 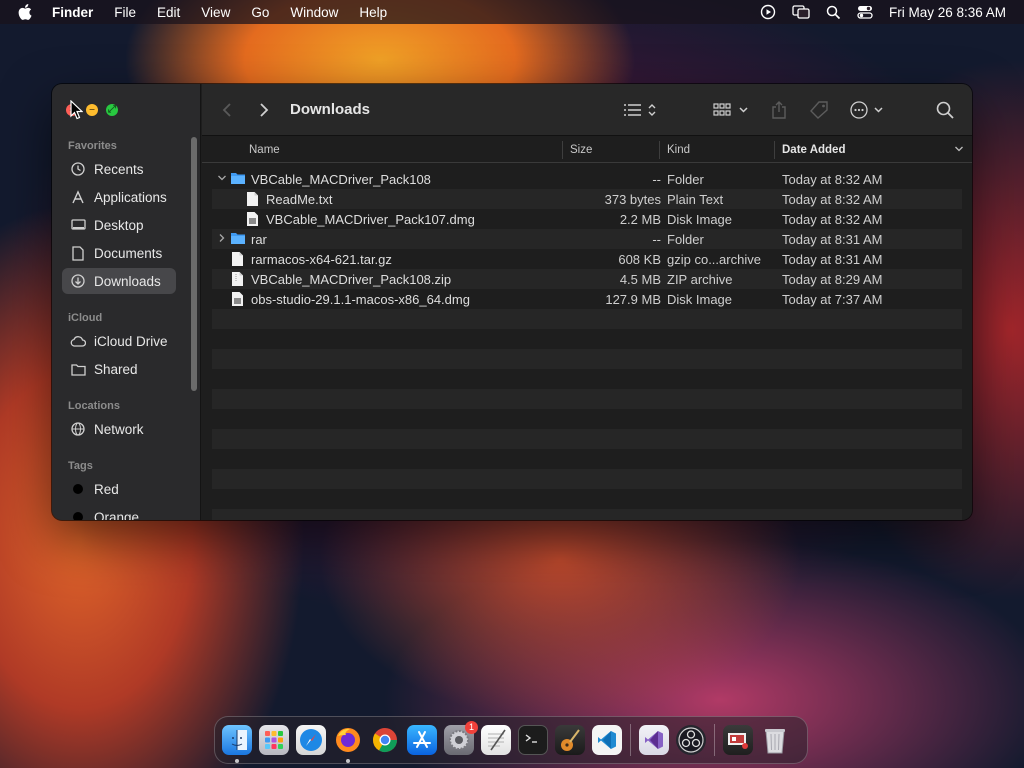 I want to click on dock-firefox-icon, so click(x=348, y=744).